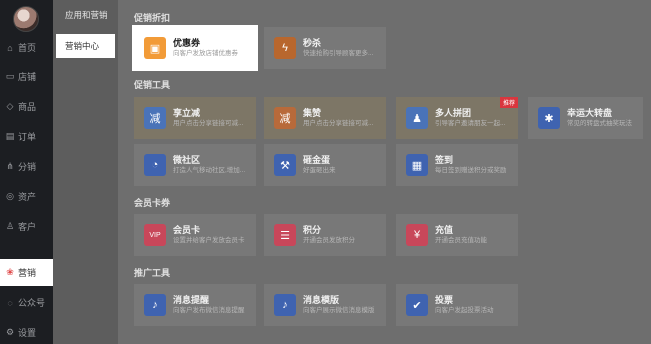 The height and width of the screenshot is (344, 651). Describe the element at coordinates (417, 305) in the screenshot. I see `vote-icon: ✔` at that location.